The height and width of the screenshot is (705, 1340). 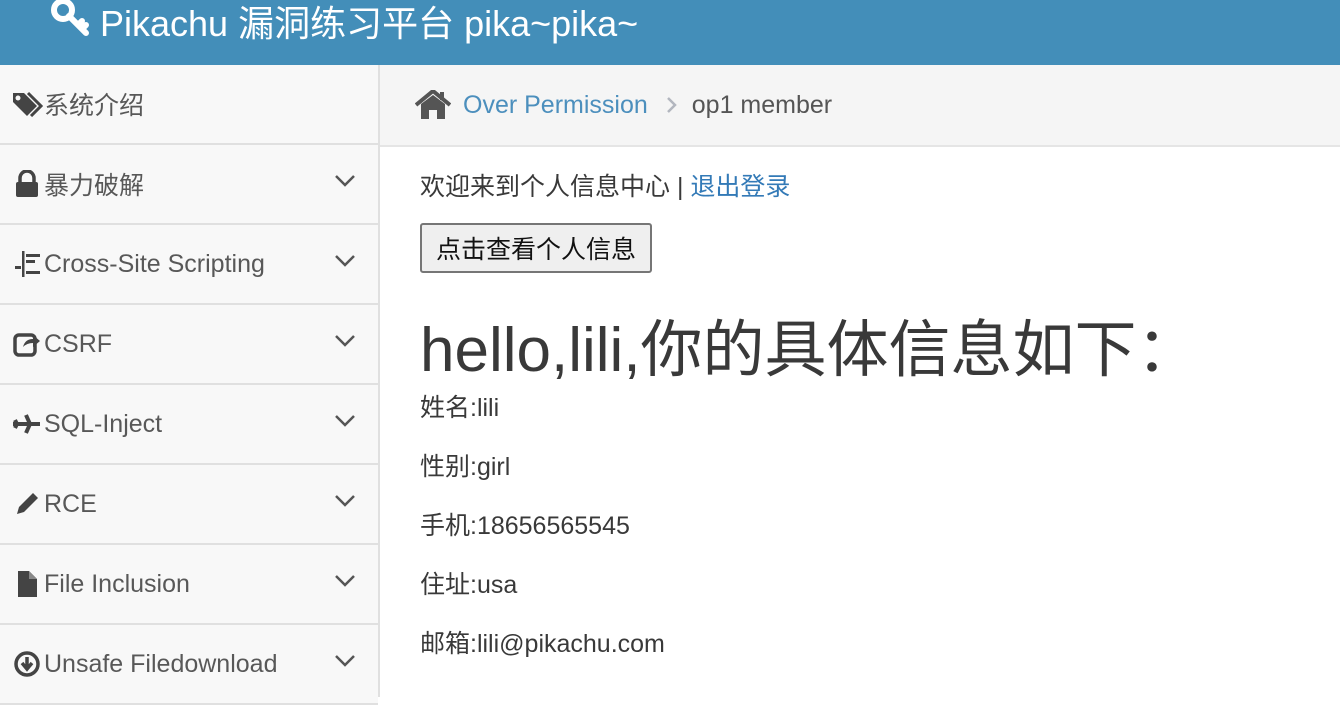 I want to click on tags-icon, so click(x=27, y=104).